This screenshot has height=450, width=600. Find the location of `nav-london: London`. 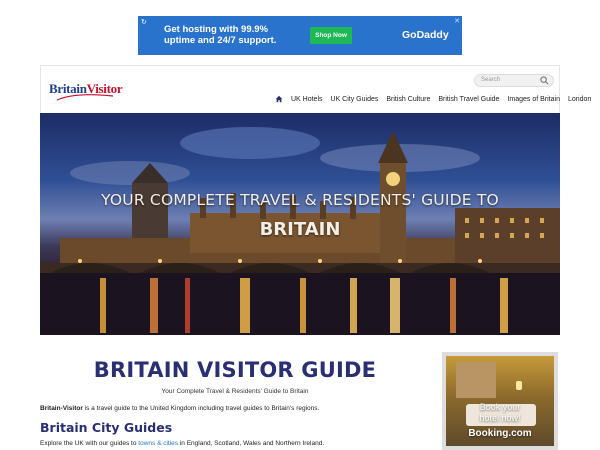

nav-london: London is located at coordinates (579, 99).